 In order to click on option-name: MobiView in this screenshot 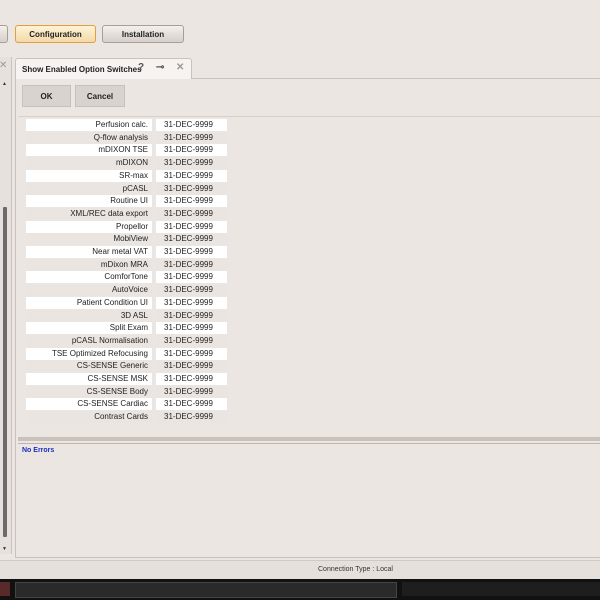, I will do `click(89, 239)`.